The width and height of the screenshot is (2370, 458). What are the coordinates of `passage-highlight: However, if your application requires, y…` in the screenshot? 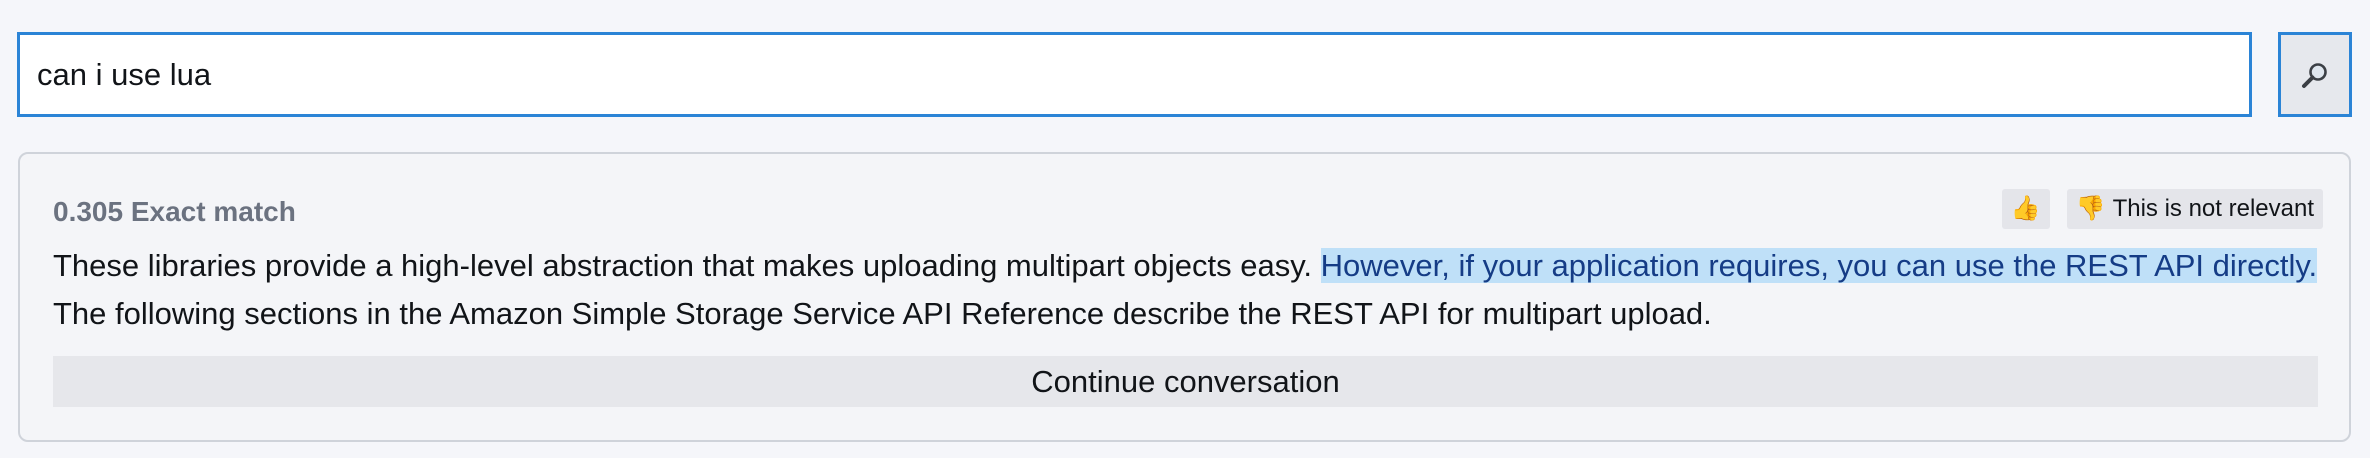 It's located at (1819, 265).